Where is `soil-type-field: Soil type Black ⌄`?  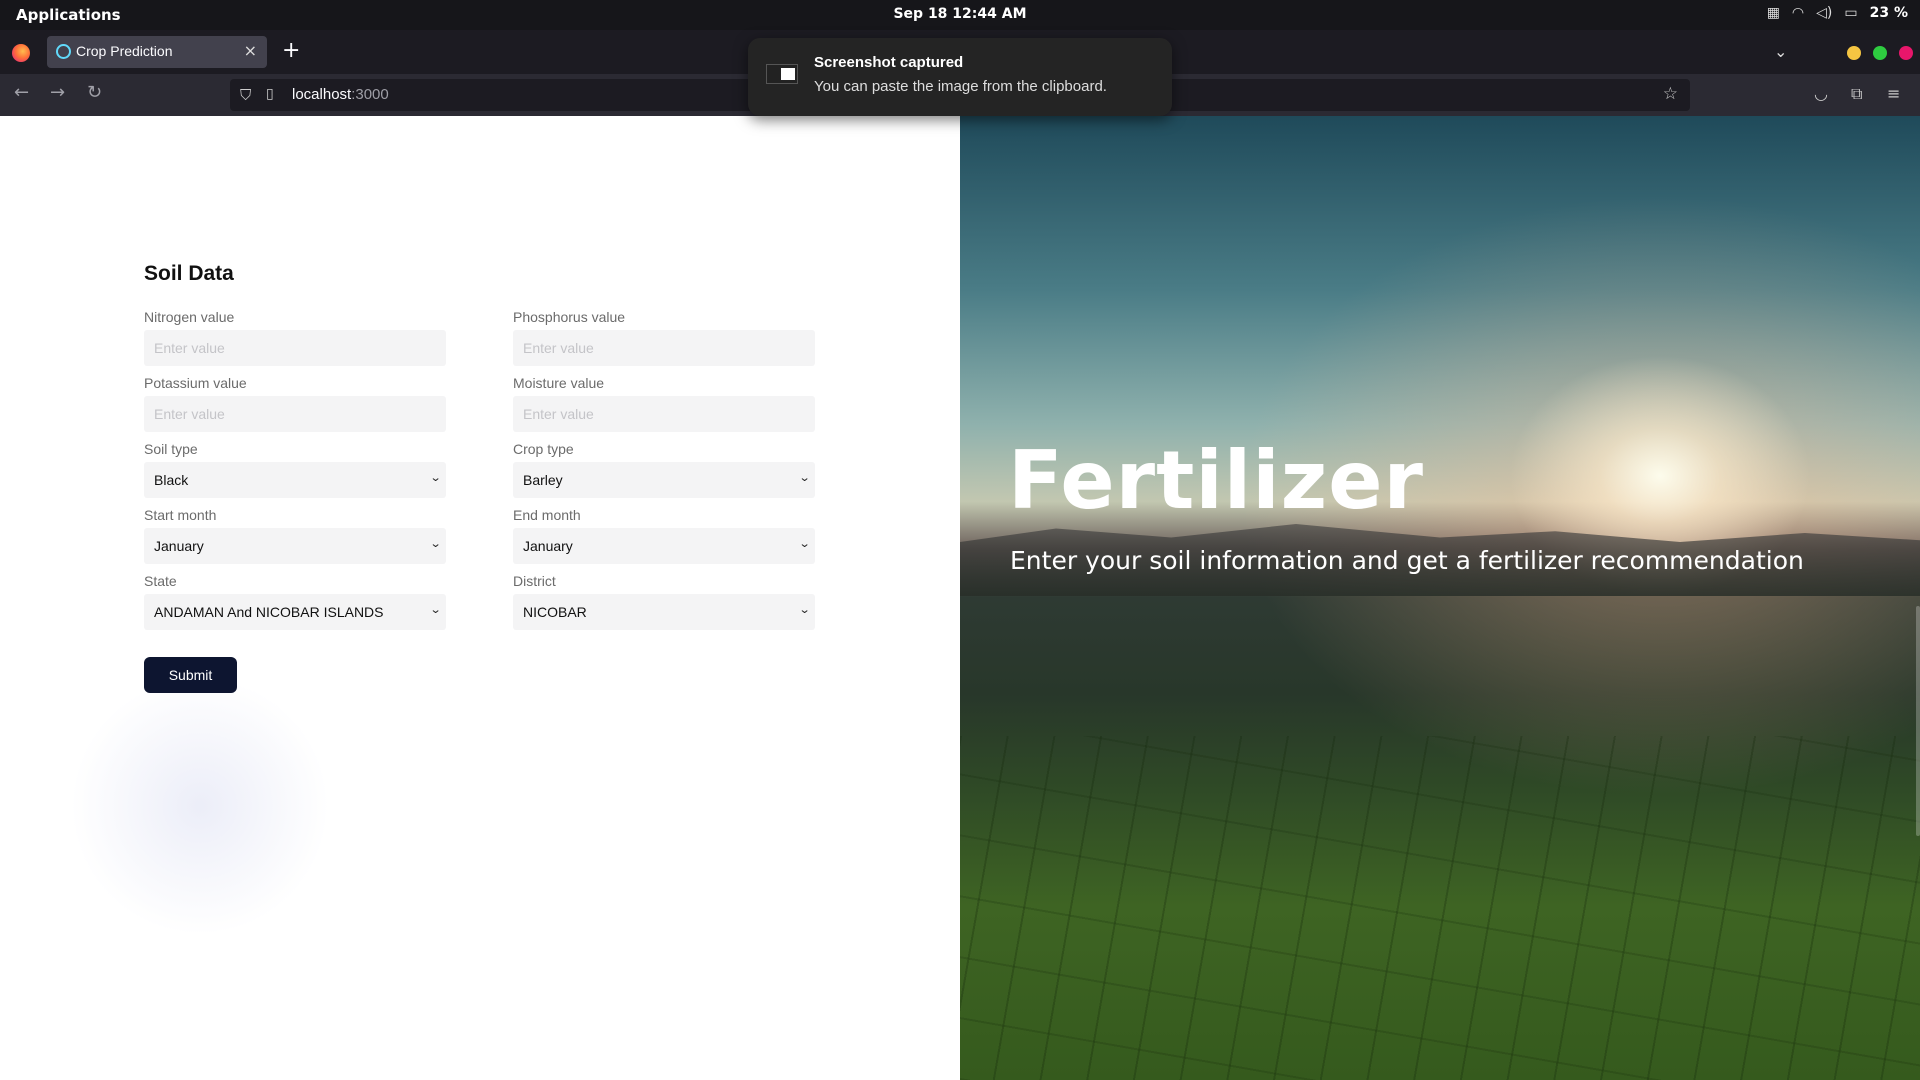 soil-type-field: Soil type Black ⌄ is located at coordinates (295, 469).